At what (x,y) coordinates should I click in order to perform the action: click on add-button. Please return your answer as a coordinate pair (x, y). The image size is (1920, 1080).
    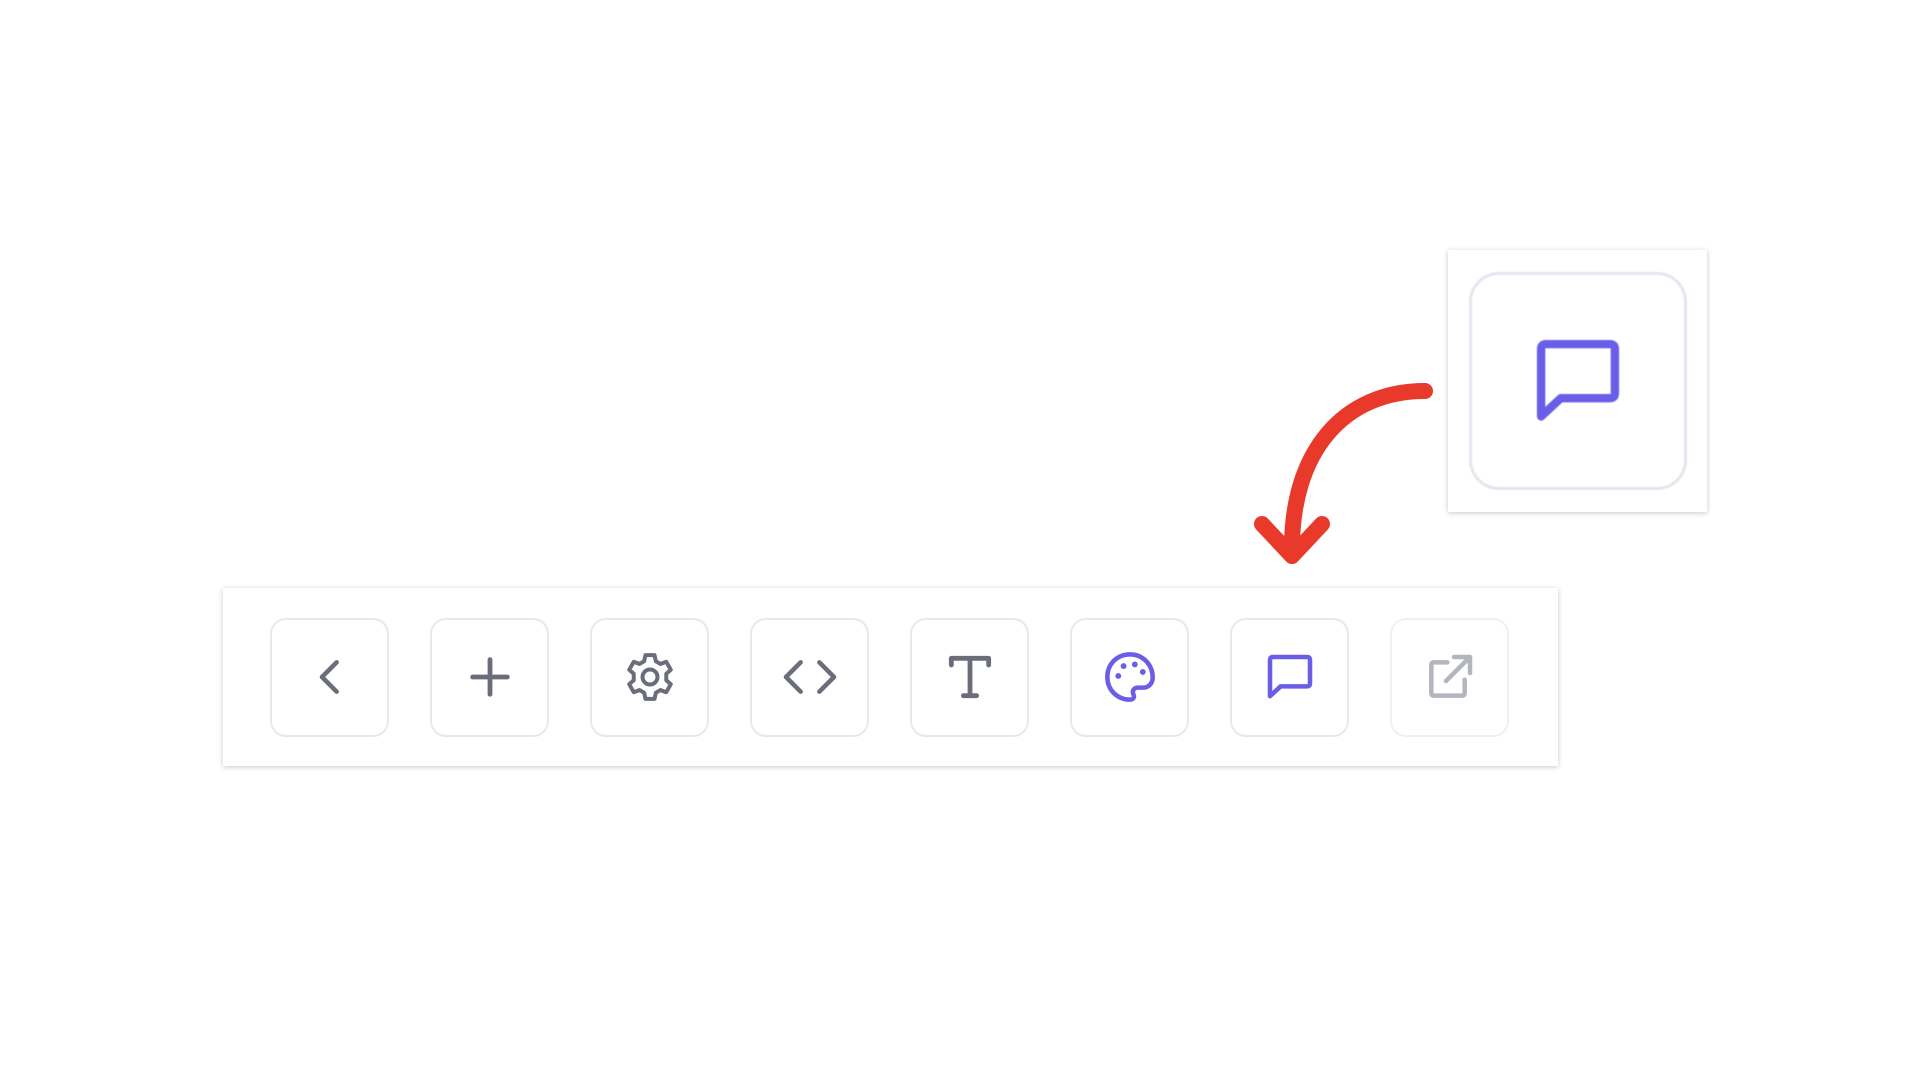
    Looking at the image, I should click on (489, 677).